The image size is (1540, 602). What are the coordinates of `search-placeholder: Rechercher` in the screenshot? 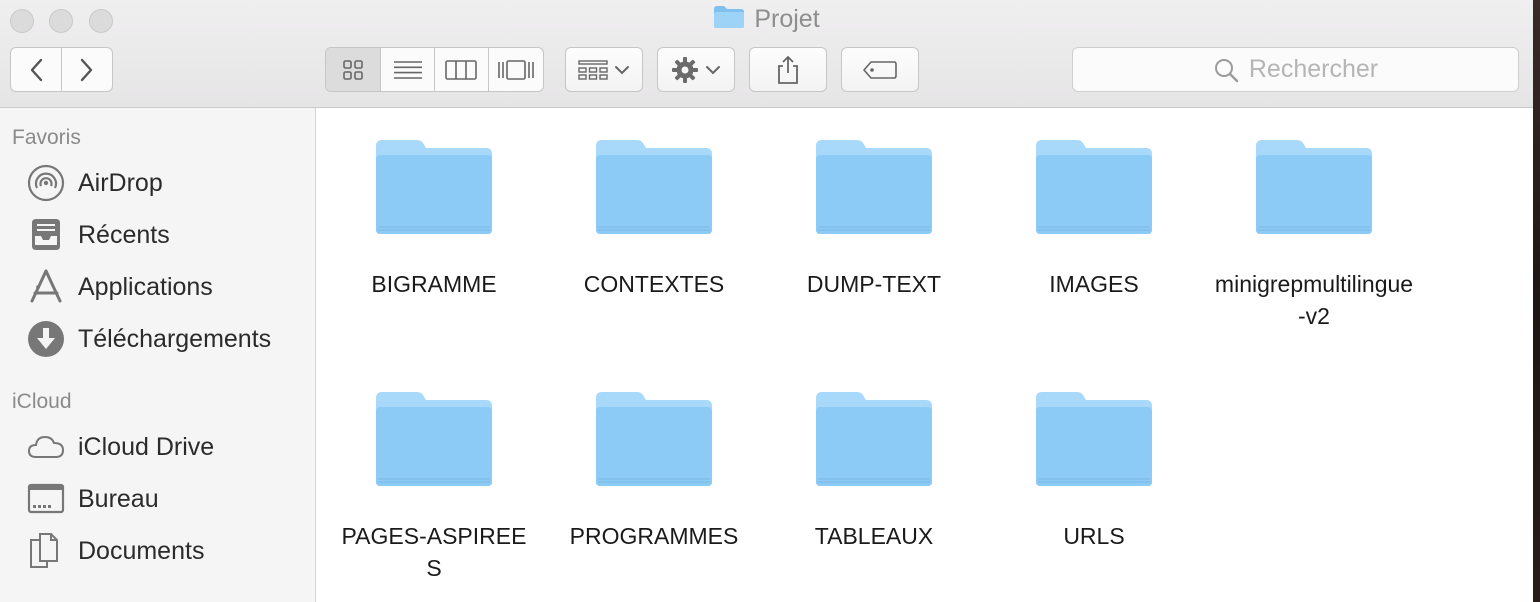 It's located at (1313, 69).